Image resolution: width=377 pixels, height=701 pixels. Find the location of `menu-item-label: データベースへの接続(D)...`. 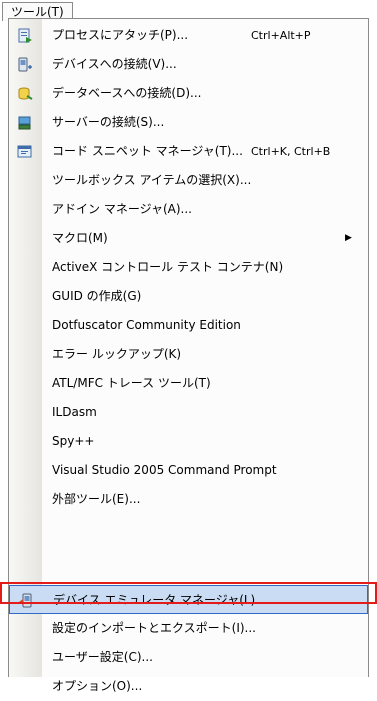

menu-item-label: データベースへの接続(D)... is located at coordinates (127, 93).